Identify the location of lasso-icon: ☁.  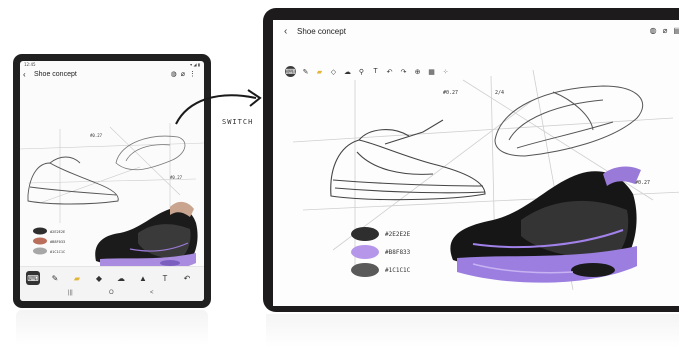
(121, 278).